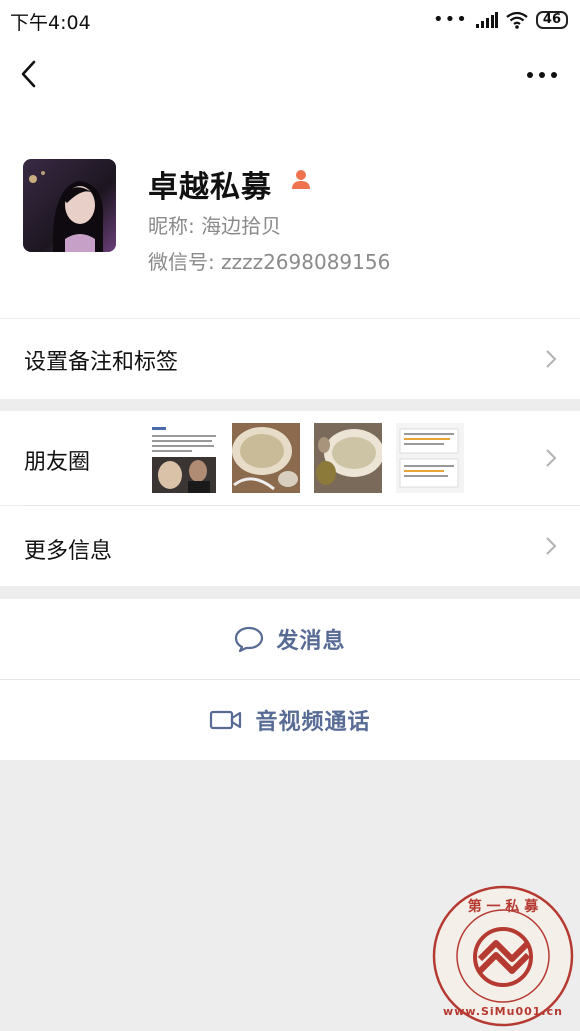 The width and height of the screenshot is (580, 1031). What do you see at coordinates (503, 1011) in the screenshot?
I see `watermark-text-bottom: www.SiMu001.cn` at bounding box center [503, 1011].